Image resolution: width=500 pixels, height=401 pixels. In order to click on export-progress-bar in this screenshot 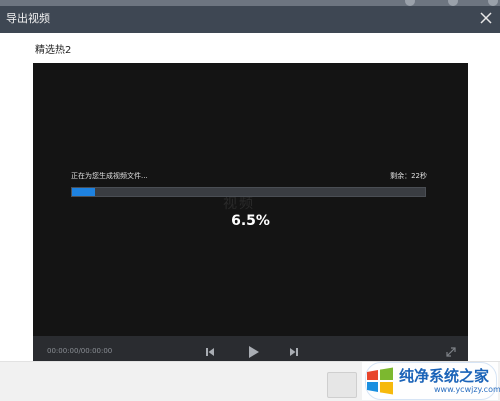, I will do `click(248, 192)`.